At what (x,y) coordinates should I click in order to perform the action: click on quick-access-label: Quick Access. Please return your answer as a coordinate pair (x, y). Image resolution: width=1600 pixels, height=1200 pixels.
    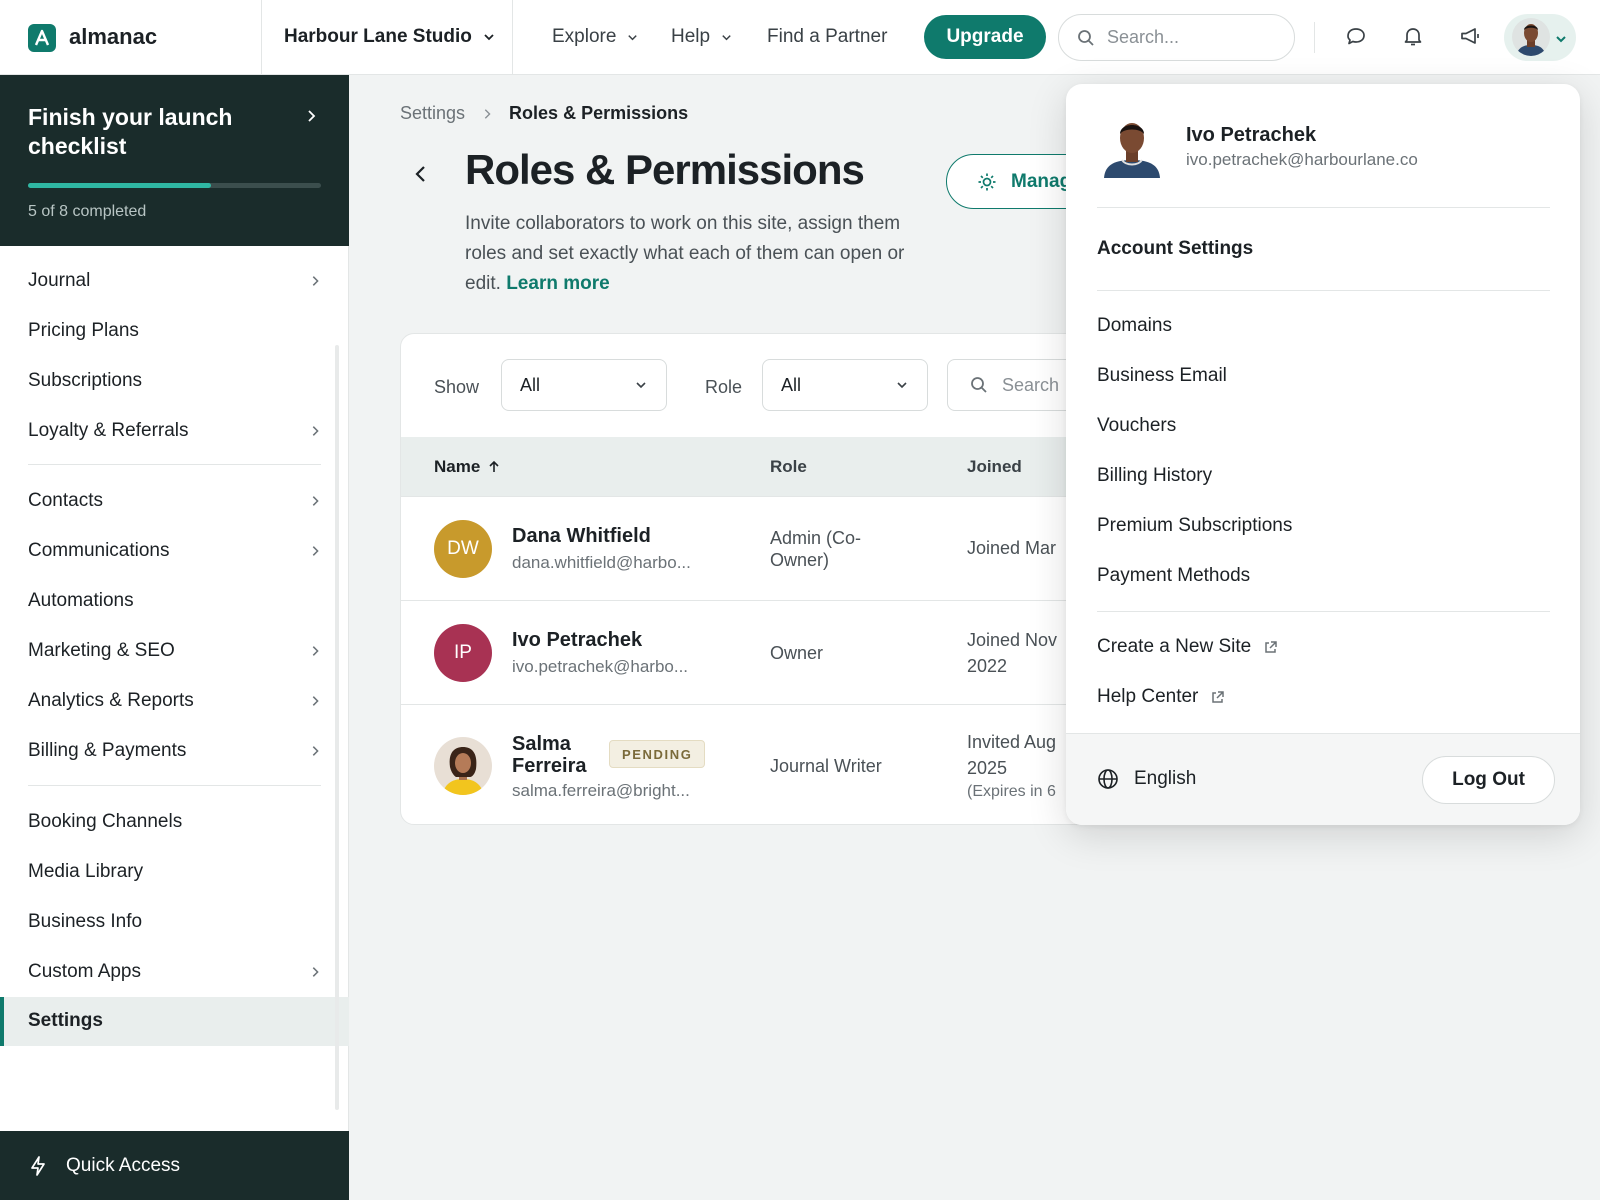
    Looking at the image, I should click on (123, 1165).